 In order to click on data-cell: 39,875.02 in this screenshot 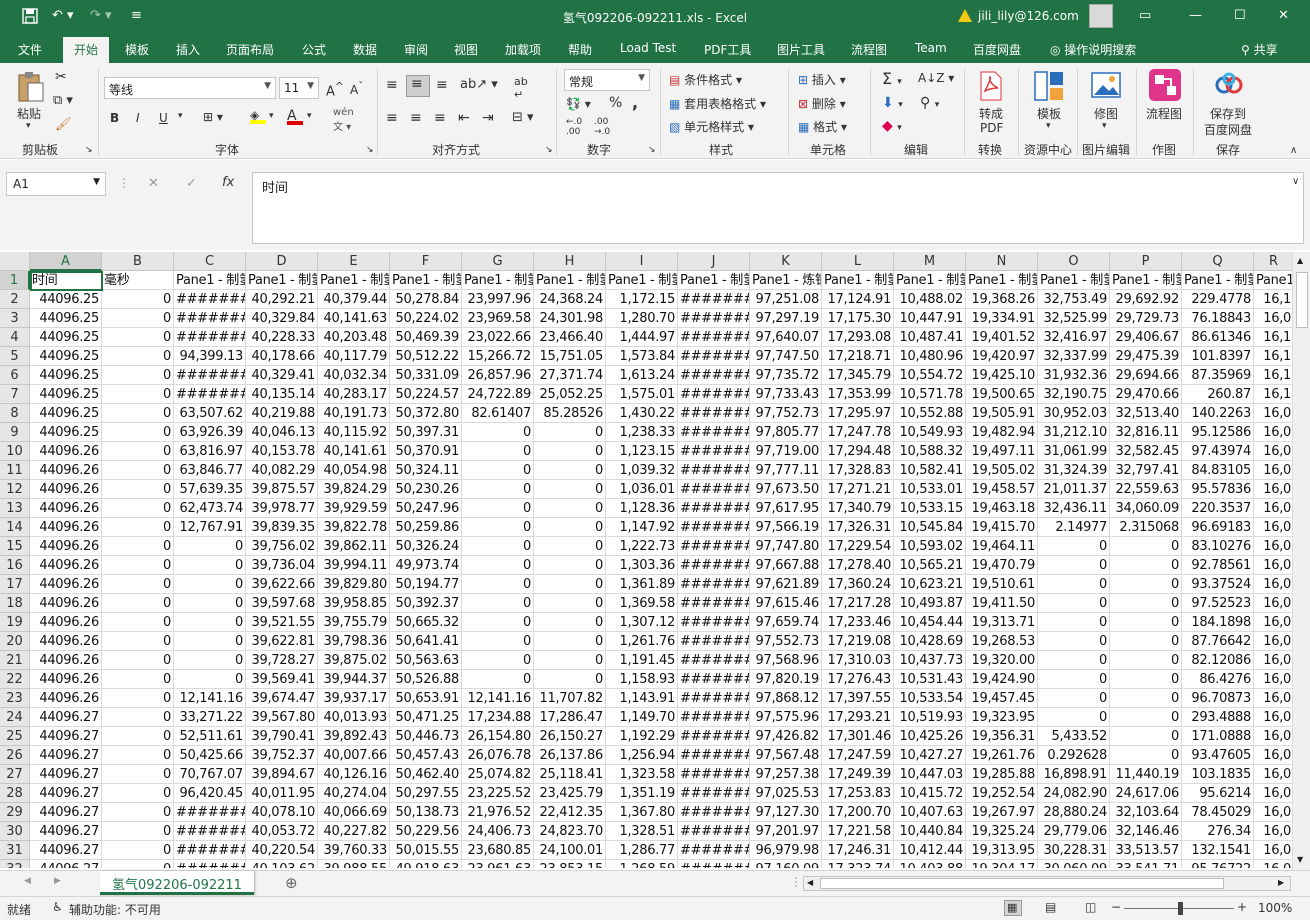, I will do `click(354, 660)`.